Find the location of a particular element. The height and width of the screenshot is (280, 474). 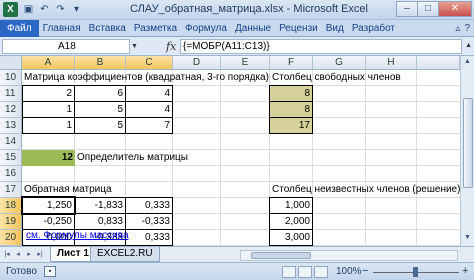

view-buttons is located at coordinates (305, 272).